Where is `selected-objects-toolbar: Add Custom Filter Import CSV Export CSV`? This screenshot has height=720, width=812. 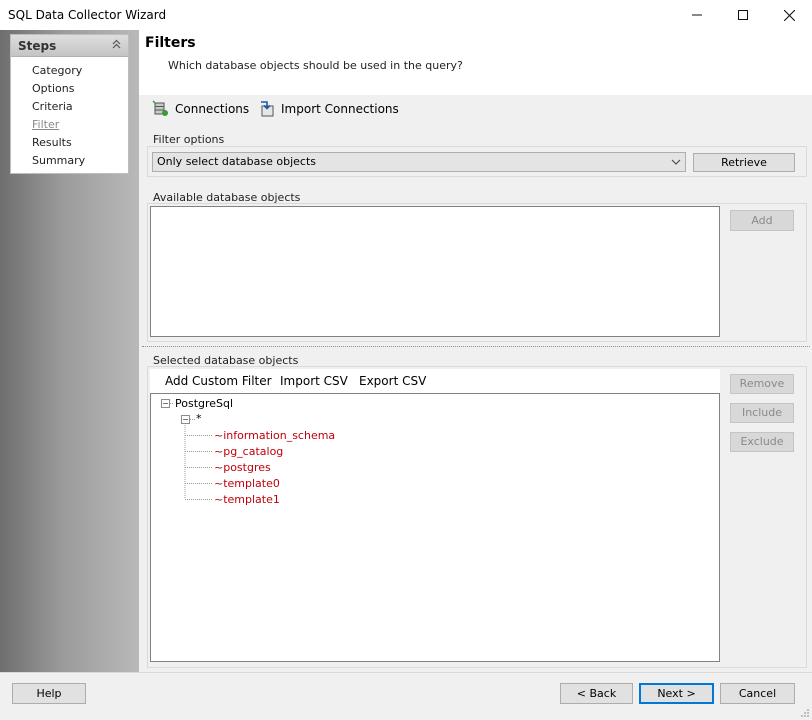
selected-objects-toolbar: Add Custom Filter Import CSV Export CSV is located at coordinates (435, 381).